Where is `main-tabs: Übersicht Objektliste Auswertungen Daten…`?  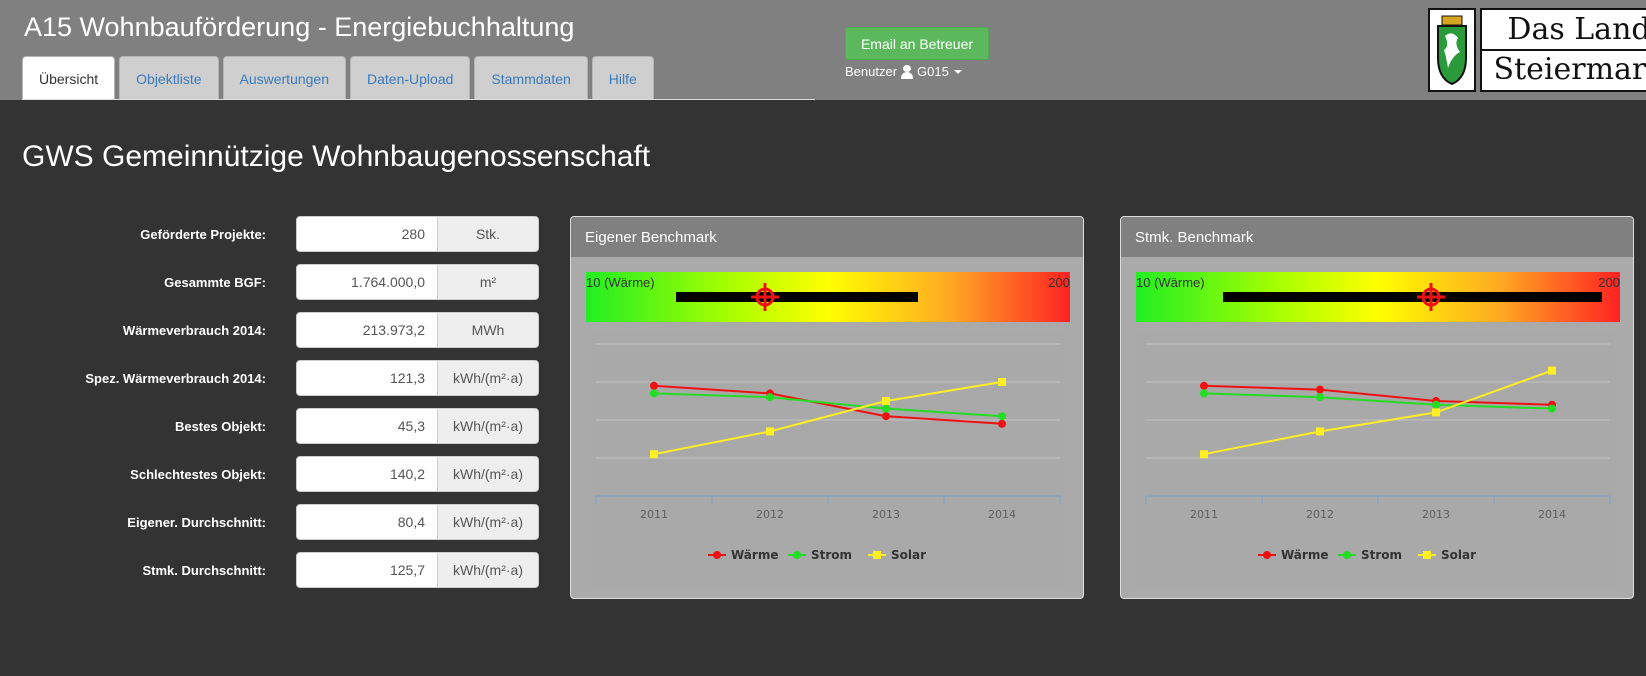
main-tabs: Übersicht Objektliste Auswertungen Daten… is located at coordinates (340, 78).